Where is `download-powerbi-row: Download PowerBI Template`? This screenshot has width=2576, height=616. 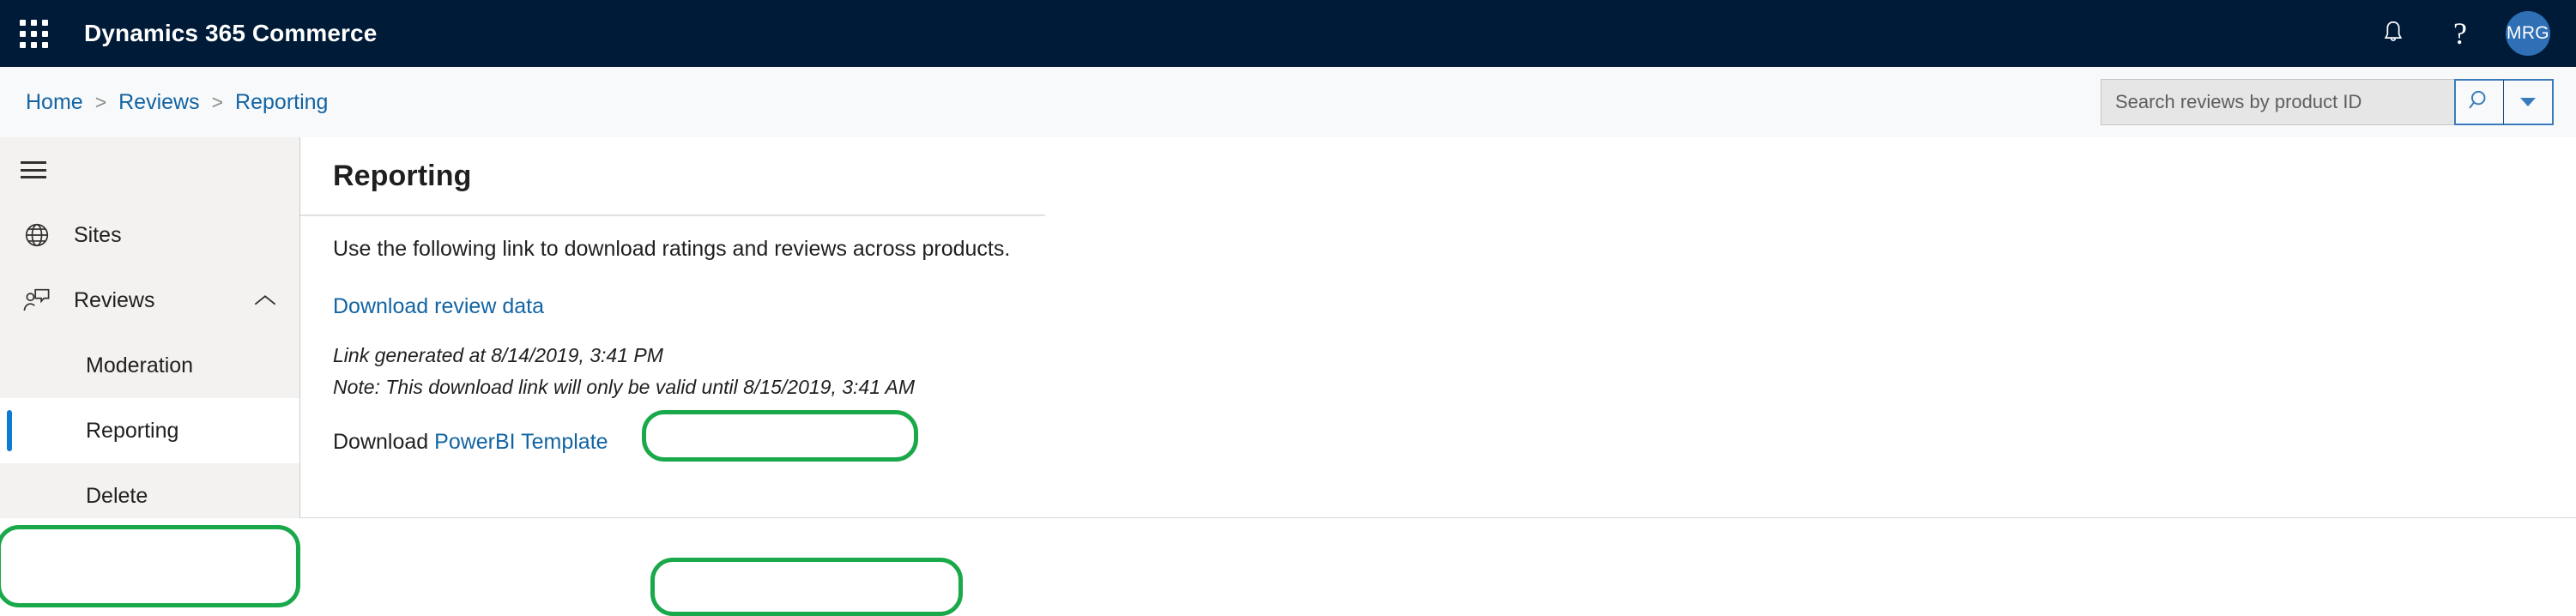 download-powerbi-row: Download PowerBI Template is located at coordinates (470, 443).